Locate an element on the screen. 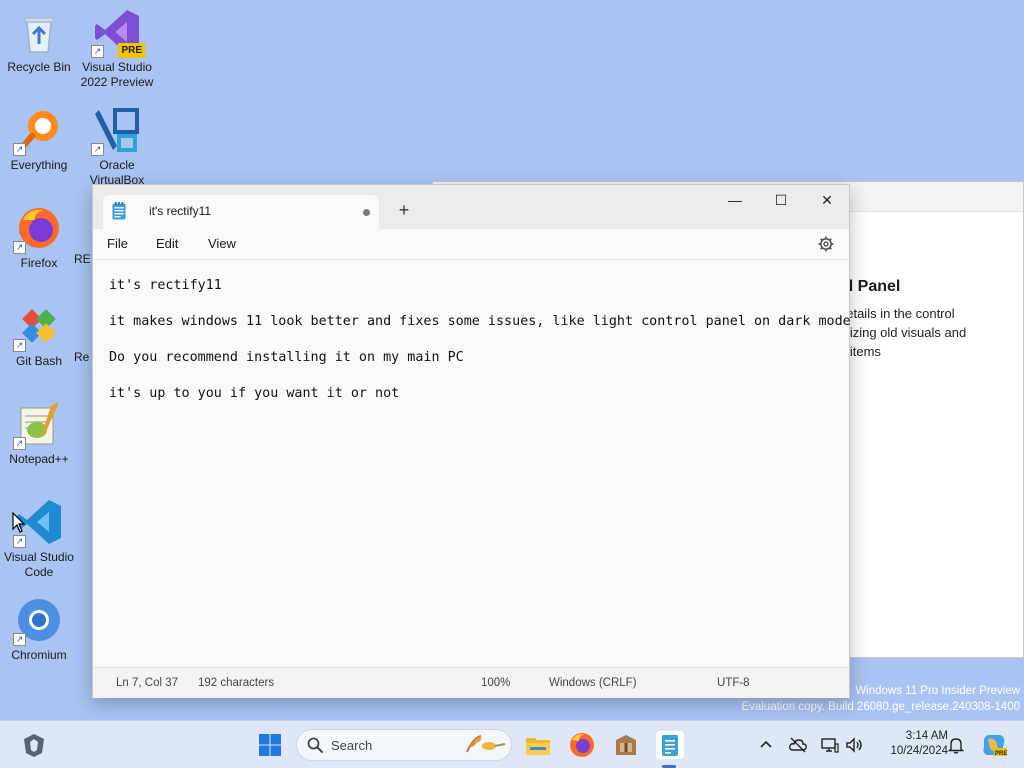 This screenshot has height=768, width=1024. recycle-bin-icon is located at coordinates (39, 32).